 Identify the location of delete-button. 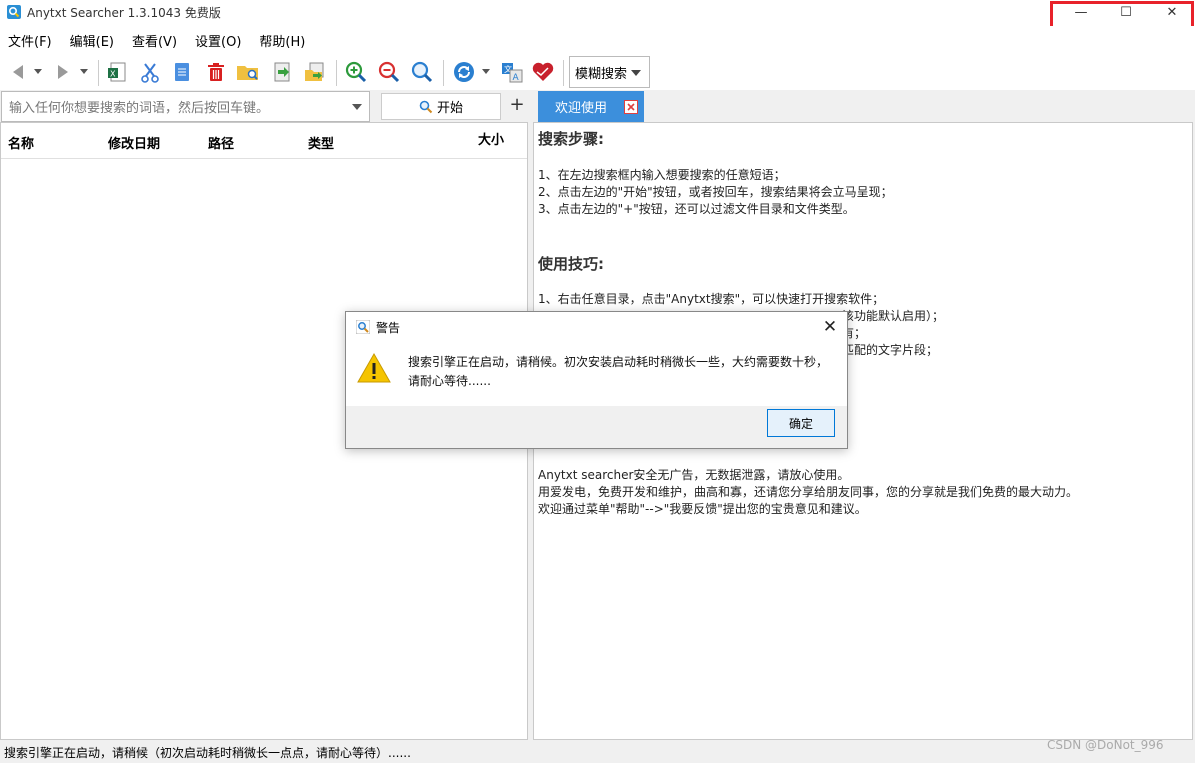
(216, 72).